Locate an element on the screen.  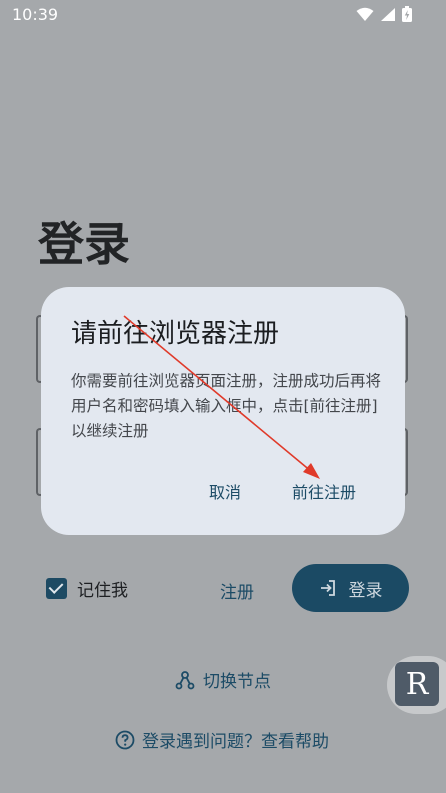
help-link: 登录遇到问题？查看帮助 is located at coordinates (222, 739).